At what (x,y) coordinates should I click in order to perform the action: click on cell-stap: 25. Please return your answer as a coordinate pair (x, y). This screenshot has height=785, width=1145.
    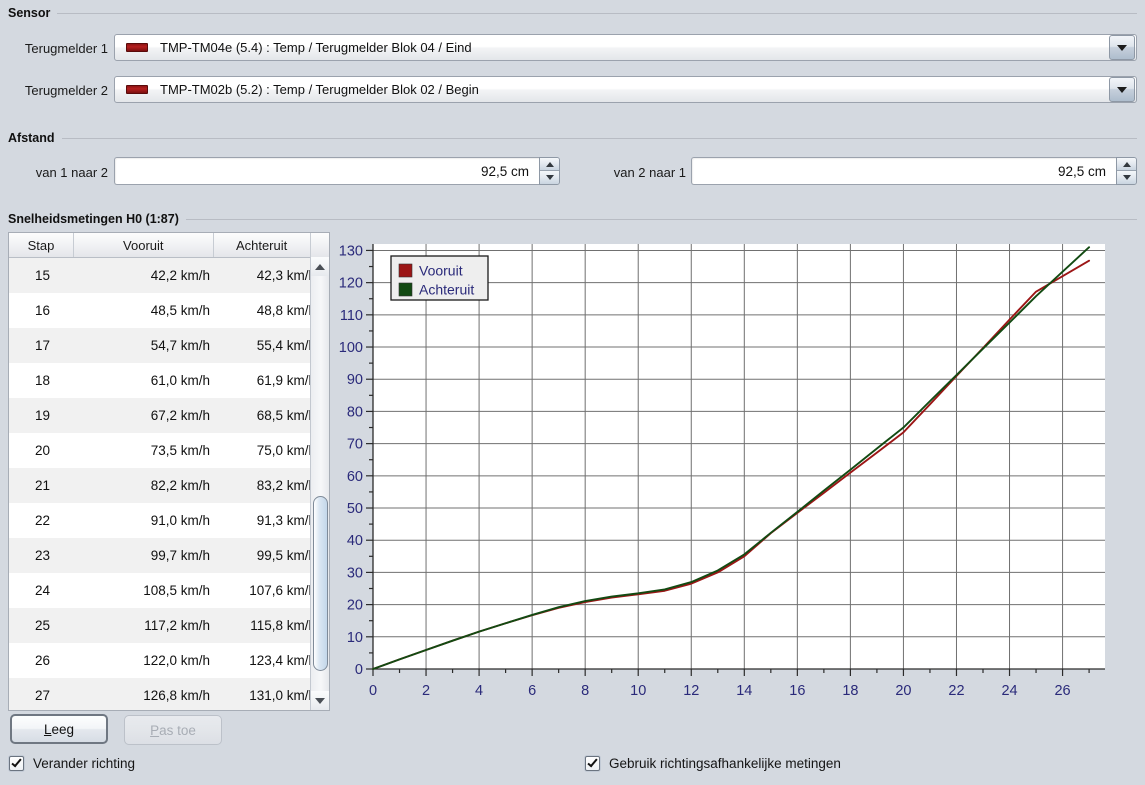
    Looking at the image, I should click on (42, 625).